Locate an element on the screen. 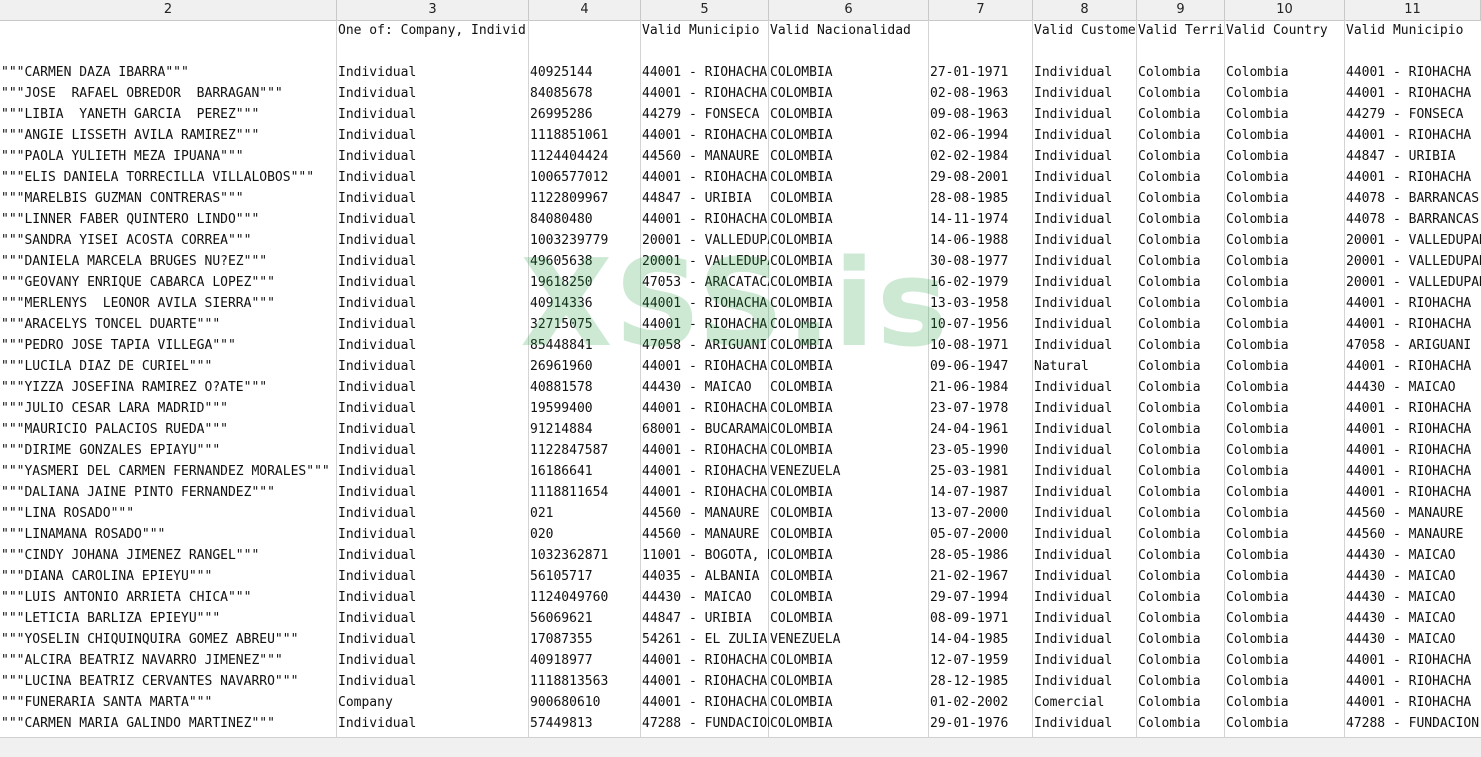  table-cell: 05-07-2000 is located at coordinates (981, 534).